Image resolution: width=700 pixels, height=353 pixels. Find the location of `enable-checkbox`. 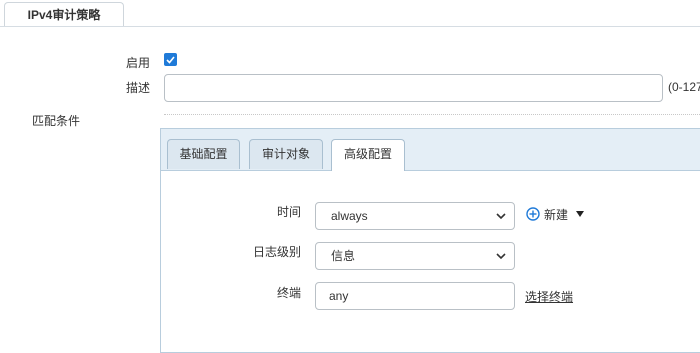

enable-checkbox is located at coordinates (170, 59).